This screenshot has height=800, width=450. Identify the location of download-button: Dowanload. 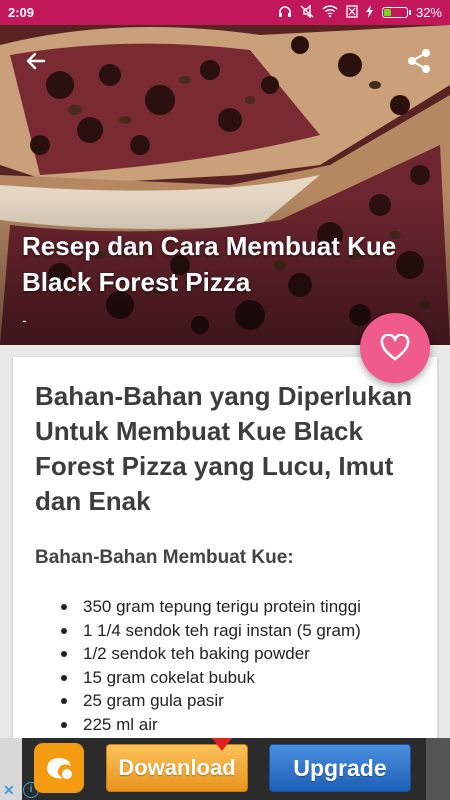
(177, 768).